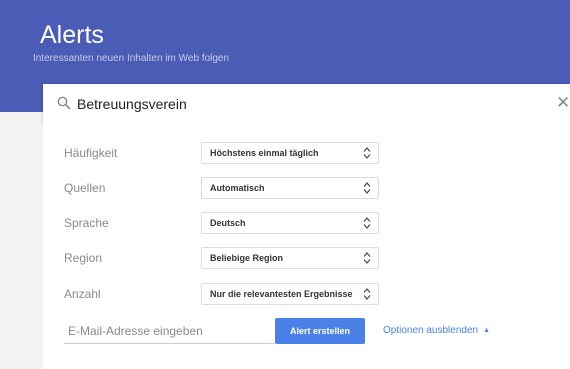  What do you see at coordinates (237, 188) in the screenshot?
I see `select-value: Automatisch` at bounding box center [237, 188].